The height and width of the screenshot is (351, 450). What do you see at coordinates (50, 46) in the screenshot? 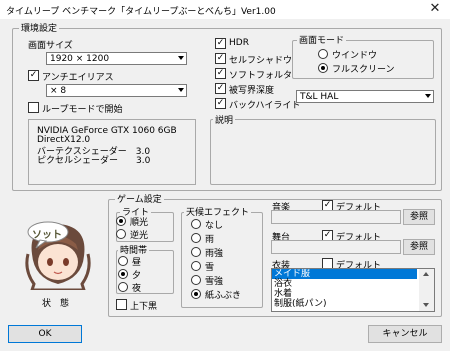
I see `screen-size-label: 画面サイズ` at bounding box center [50, 46].